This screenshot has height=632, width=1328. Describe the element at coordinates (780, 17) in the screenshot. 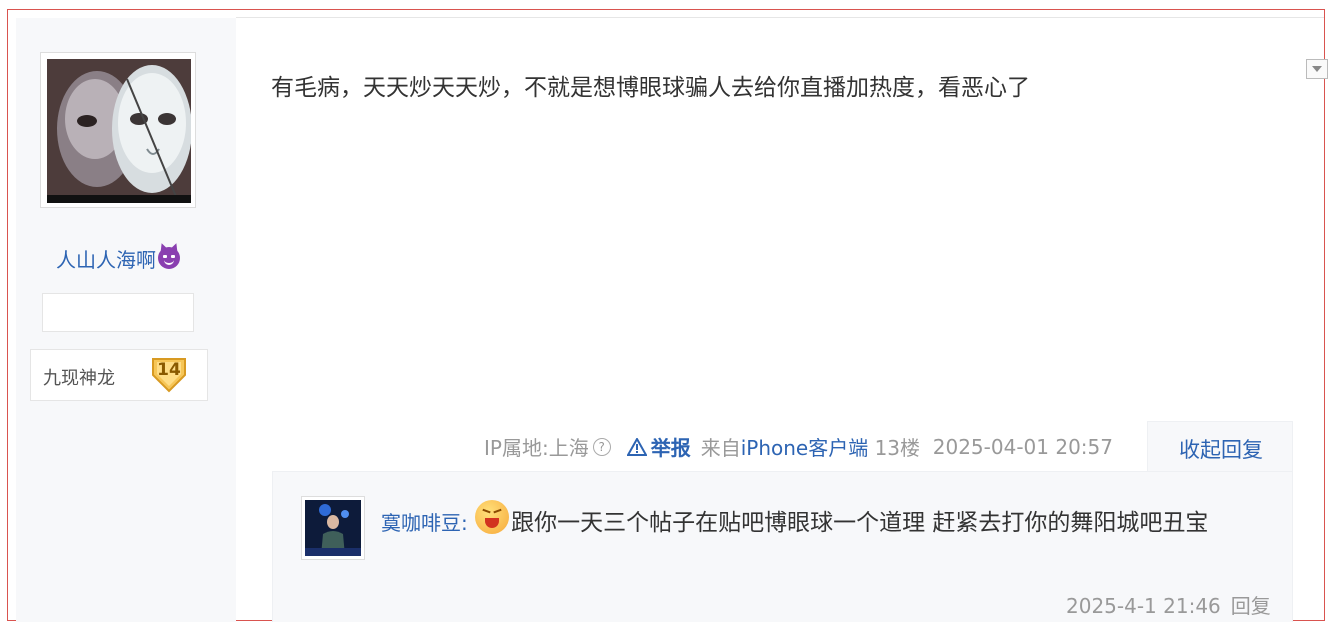

I see `divider` at that location.